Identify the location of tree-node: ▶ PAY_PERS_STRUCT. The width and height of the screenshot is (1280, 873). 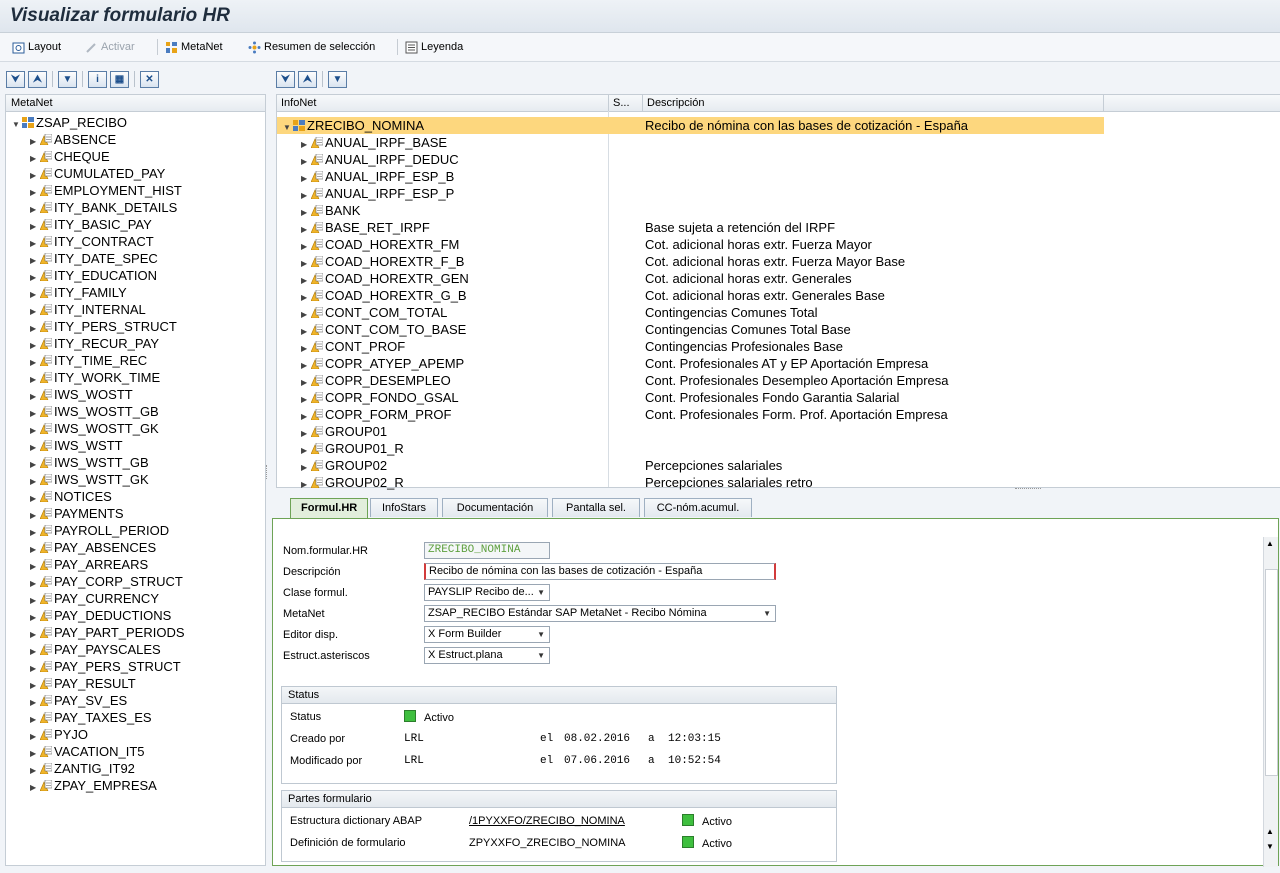
(105, 666).